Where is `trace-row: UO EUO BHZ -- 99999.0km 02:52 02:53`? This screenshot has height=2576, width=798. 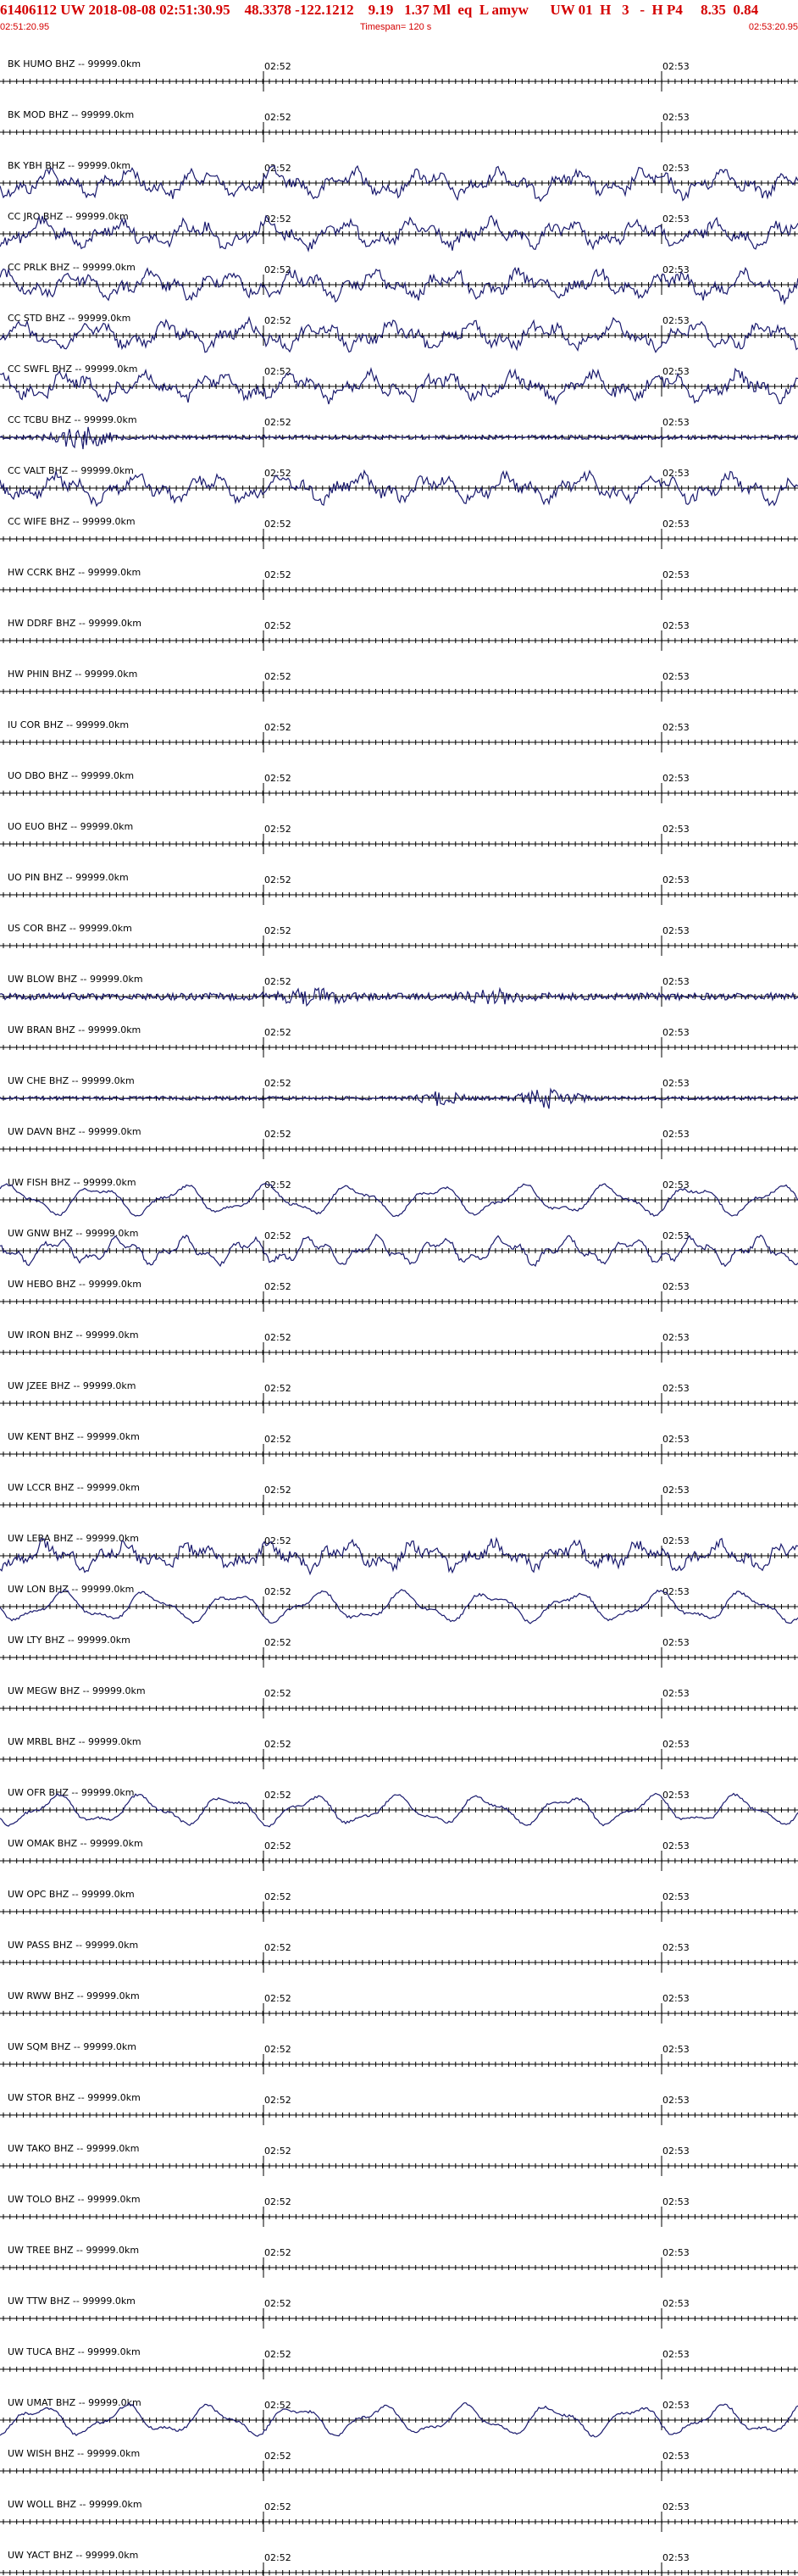
trace-row: UO EUO BHZ -- 99999.0km 02:52 02:53 is located at coordinates (399, 837).